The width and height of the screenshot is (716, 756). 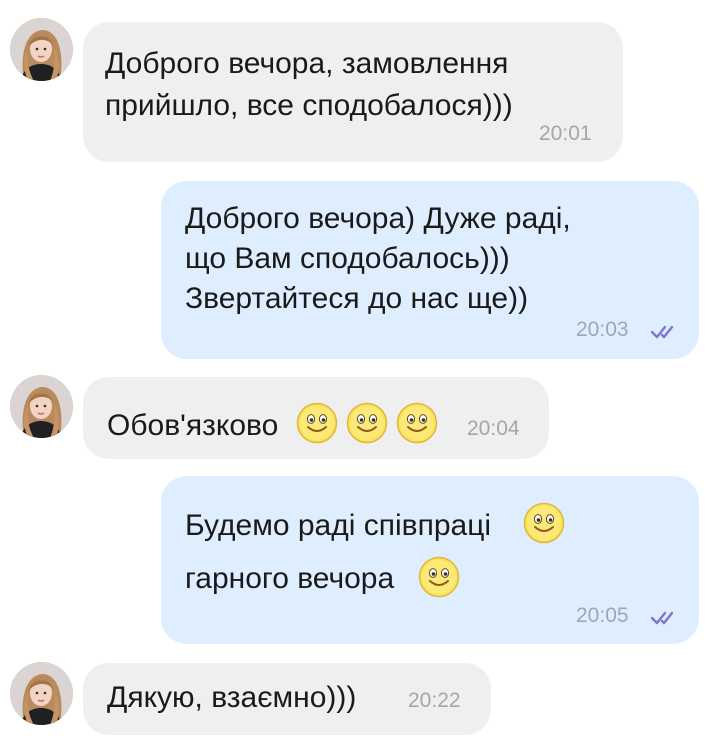 What do you see at coordinates (193, 425) in the screenshot?
I see `message-text: Обов'язково` at bounding box center [193, 425].